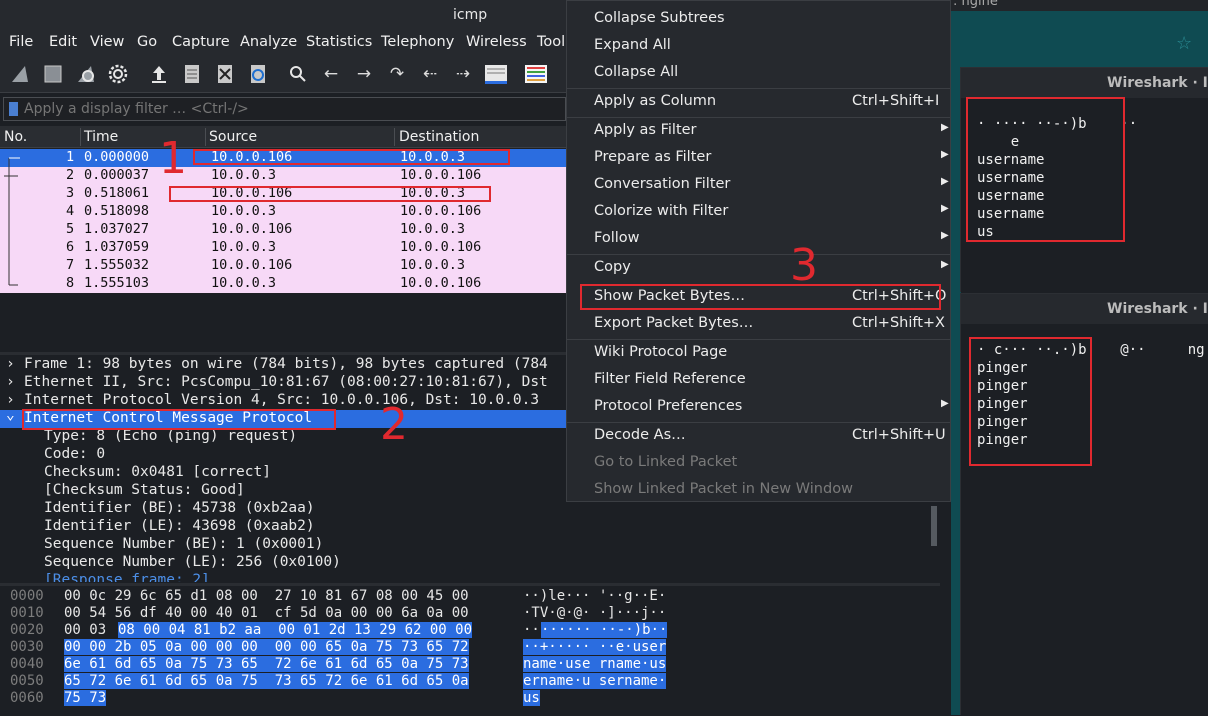 The width and height of the screenshot is (1208, 716). Describe the element at coordinates (13, 109) in the screenshot. I see `bookmark-icon` at that location.